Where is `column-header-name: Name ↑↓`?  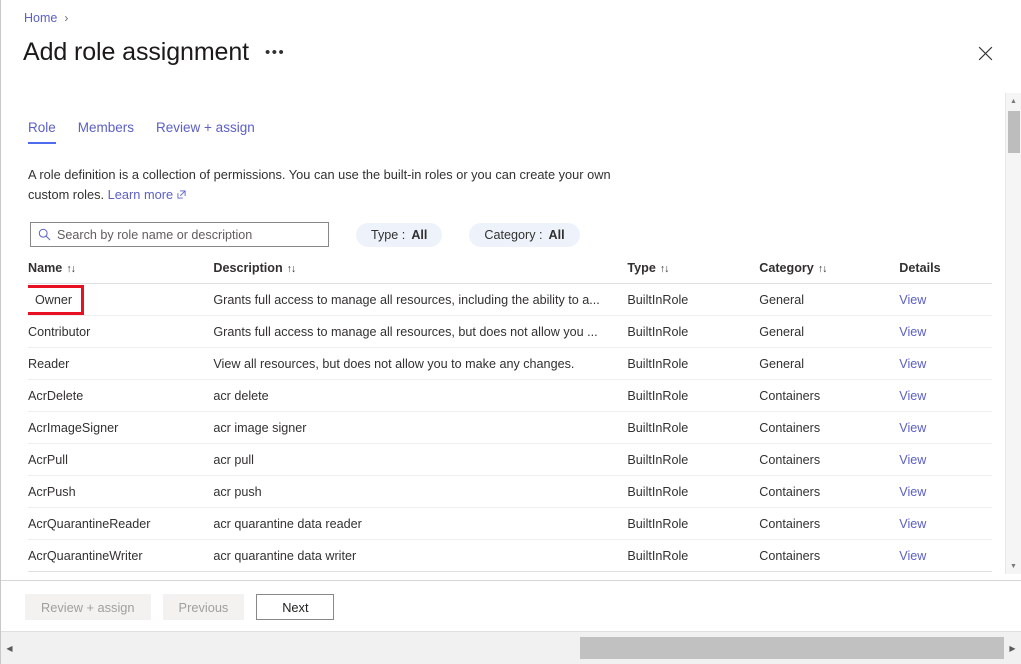
column-header-name: Name ↑↓ is located at coordinates (121, 272).